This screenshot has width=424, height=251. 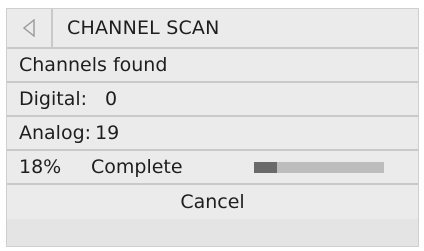 I want to click on progress-row: 18% Complete, so click(x=212, y=168).